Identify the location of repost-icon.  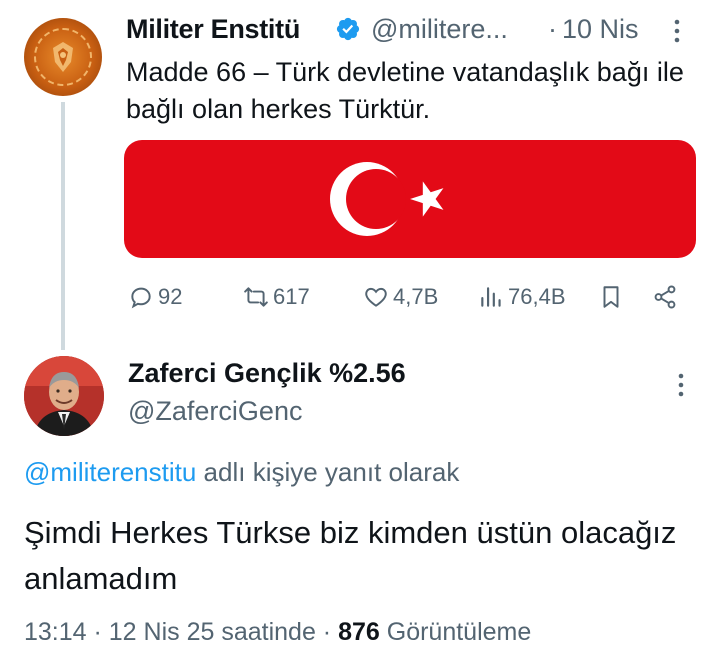
(256, 297).